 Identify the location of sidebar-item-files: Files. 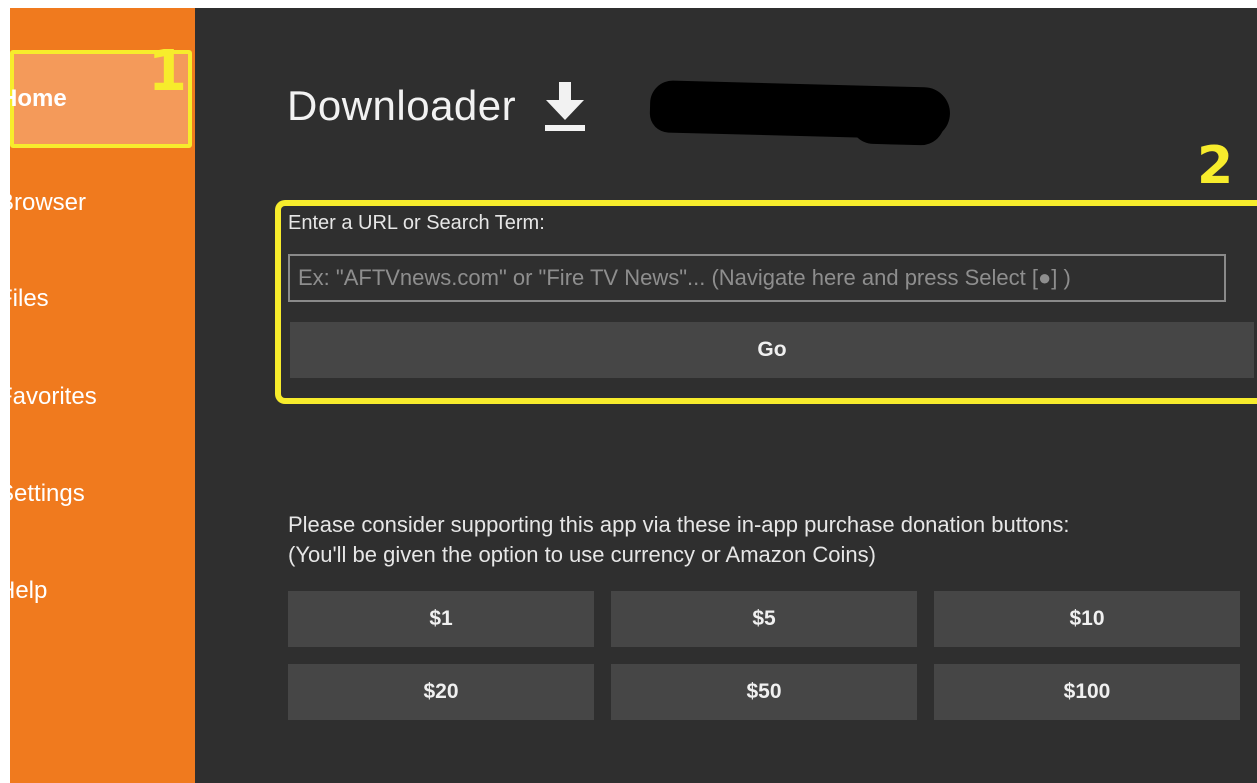
(102, 299).